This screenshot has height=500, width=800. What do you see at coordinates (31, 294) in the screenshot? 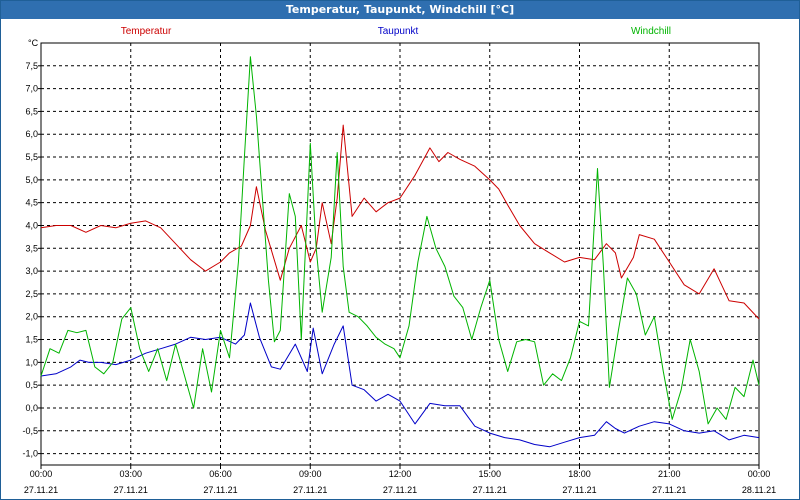
I see `y-tick-label: 2,5` at bounding box center [31, 294].